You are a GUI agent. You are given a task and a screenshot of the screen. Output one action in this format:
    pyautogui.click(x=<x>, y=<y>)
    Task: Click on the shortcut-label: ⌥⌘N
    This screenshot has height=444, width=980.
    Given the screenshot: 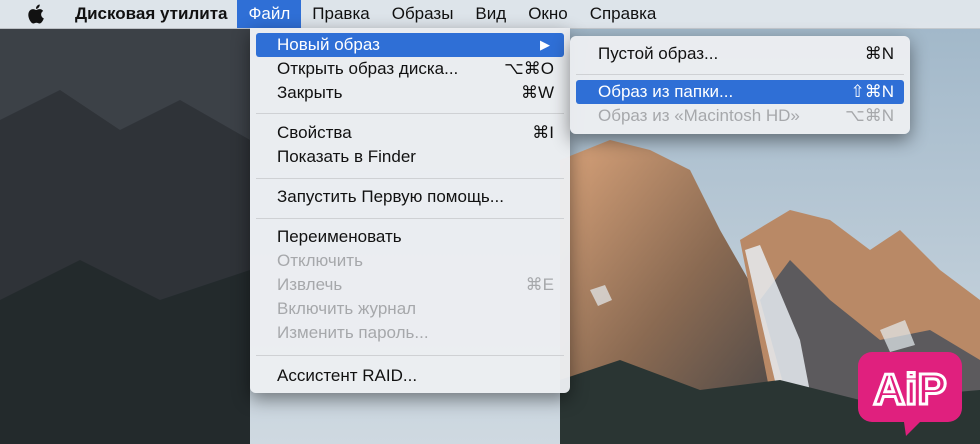 What is the action you would take?
    pyautogui.click(x=869, y=115)
    